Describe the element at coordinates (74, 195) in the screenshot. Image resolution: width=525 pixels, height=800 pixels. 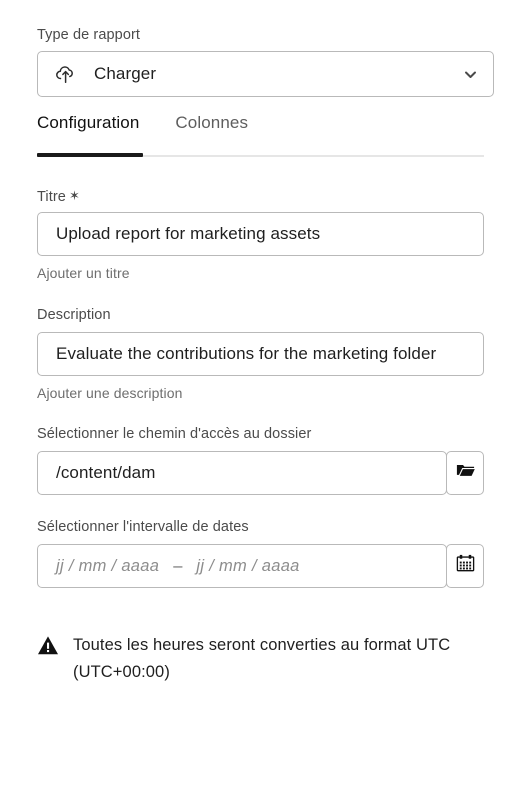
I see `required-asterisk: ✶` at that location.